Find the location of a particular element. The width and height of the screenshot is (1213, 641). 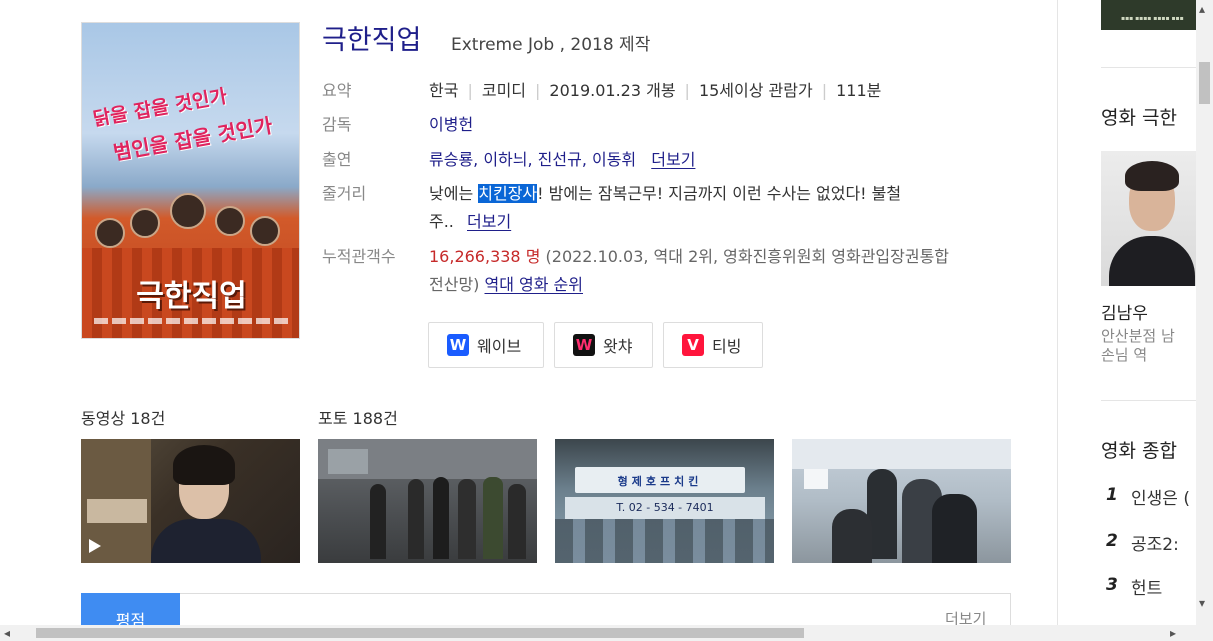

wavve-icon: W is located at coordinates (458, 345).